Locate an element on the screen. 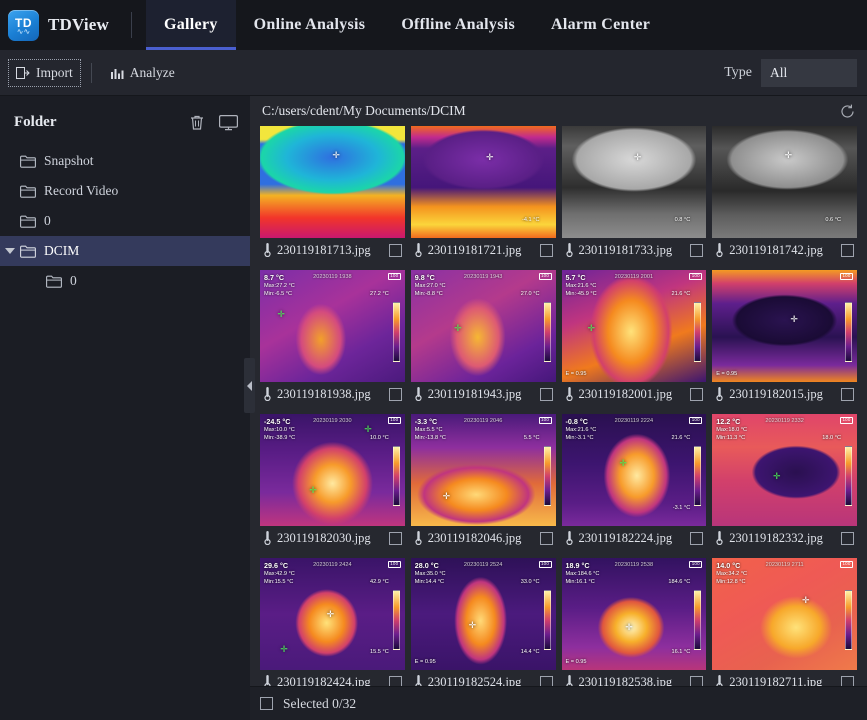 The height and width of the screenshot is (720, 867). sidebar-collapse-handle is located at coordinates (249, 385).